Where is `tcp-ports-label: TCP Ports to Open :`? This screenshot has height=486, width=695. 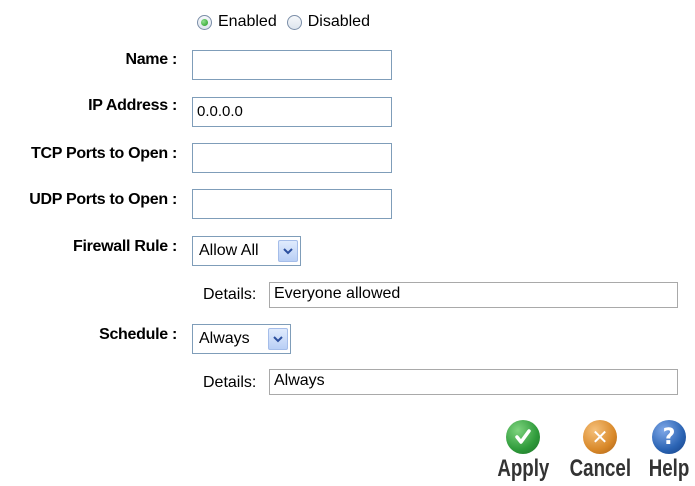 tcp-ports-label: TCP Ports to Open : is located at coordinates (103, 153).